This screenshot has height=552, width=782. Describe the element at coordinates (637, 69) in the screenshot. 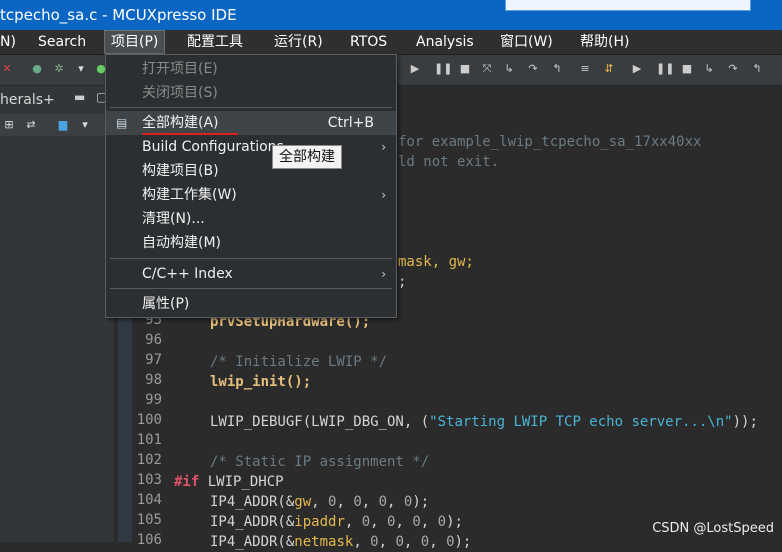

I see `toolbar-resume2-icon: ▶` at that location.